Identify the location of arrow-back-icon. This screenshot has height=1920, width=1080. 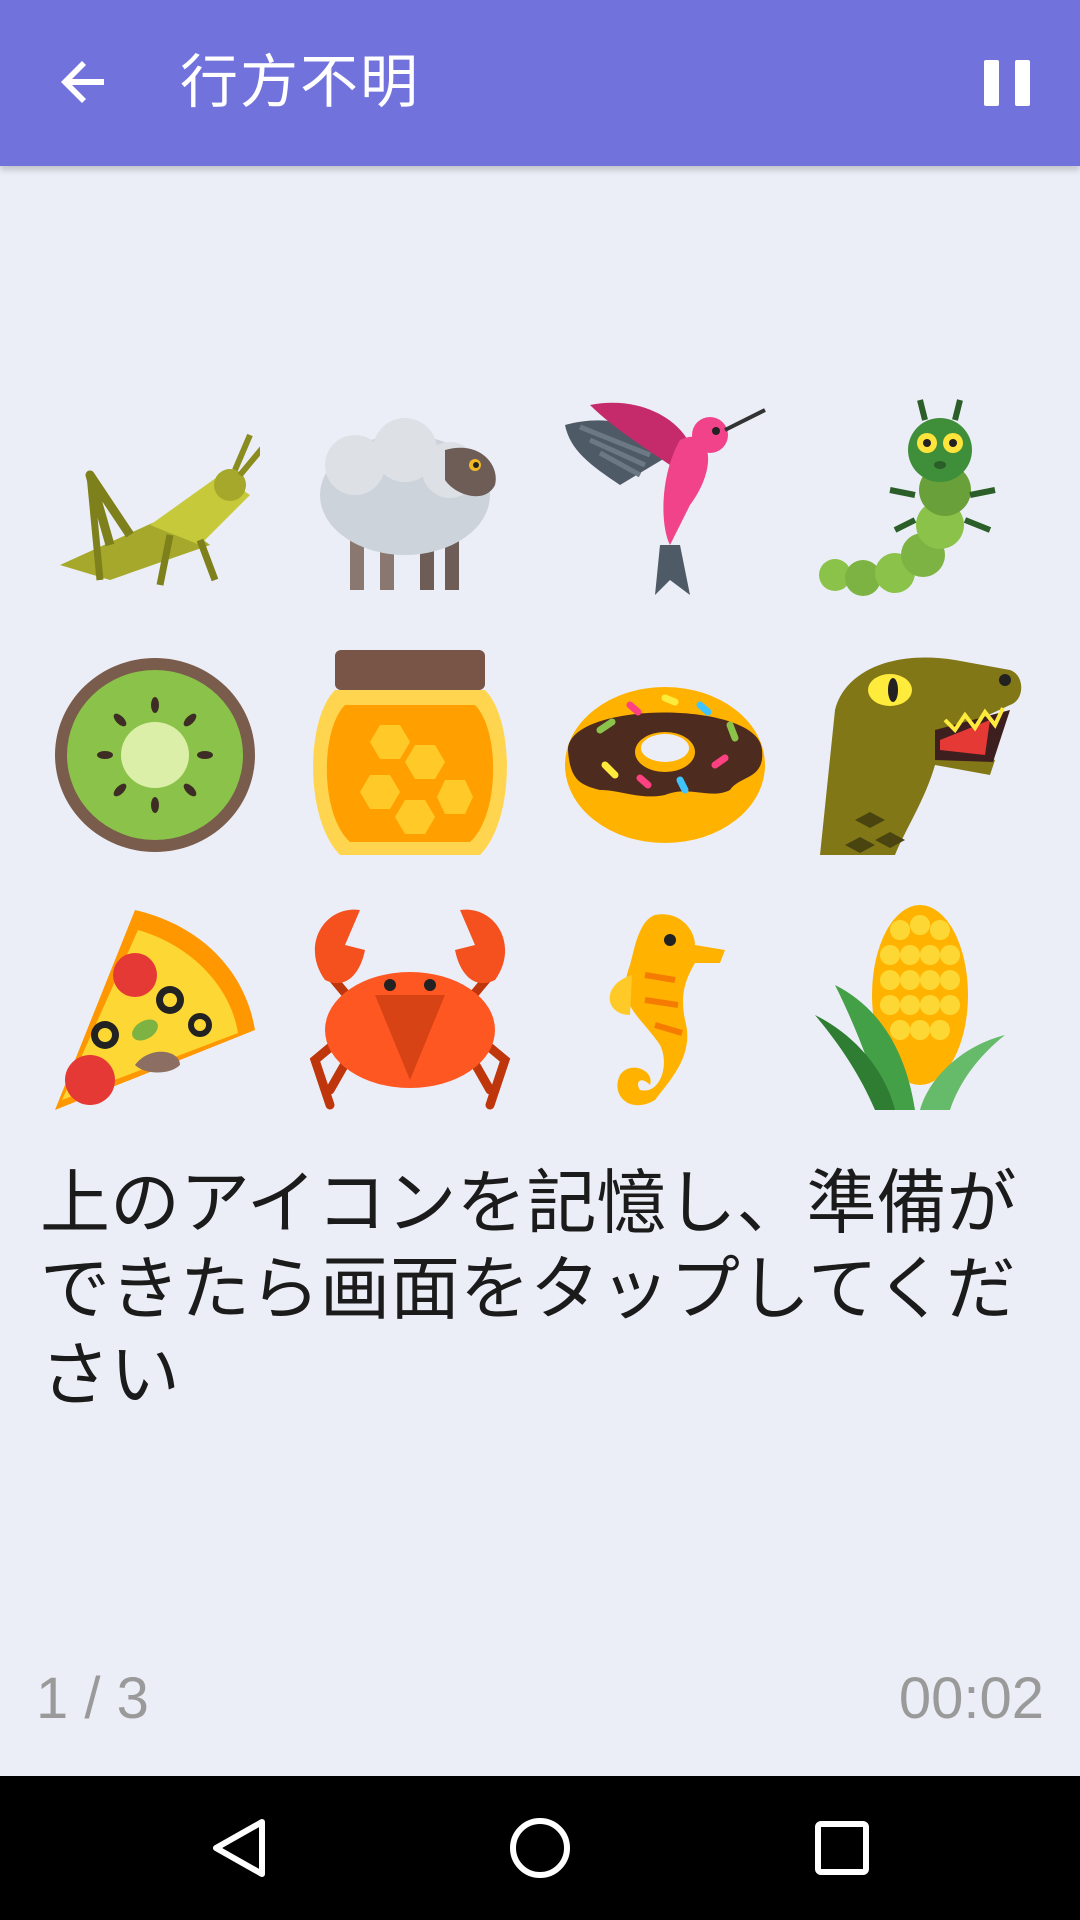
(84, 82).